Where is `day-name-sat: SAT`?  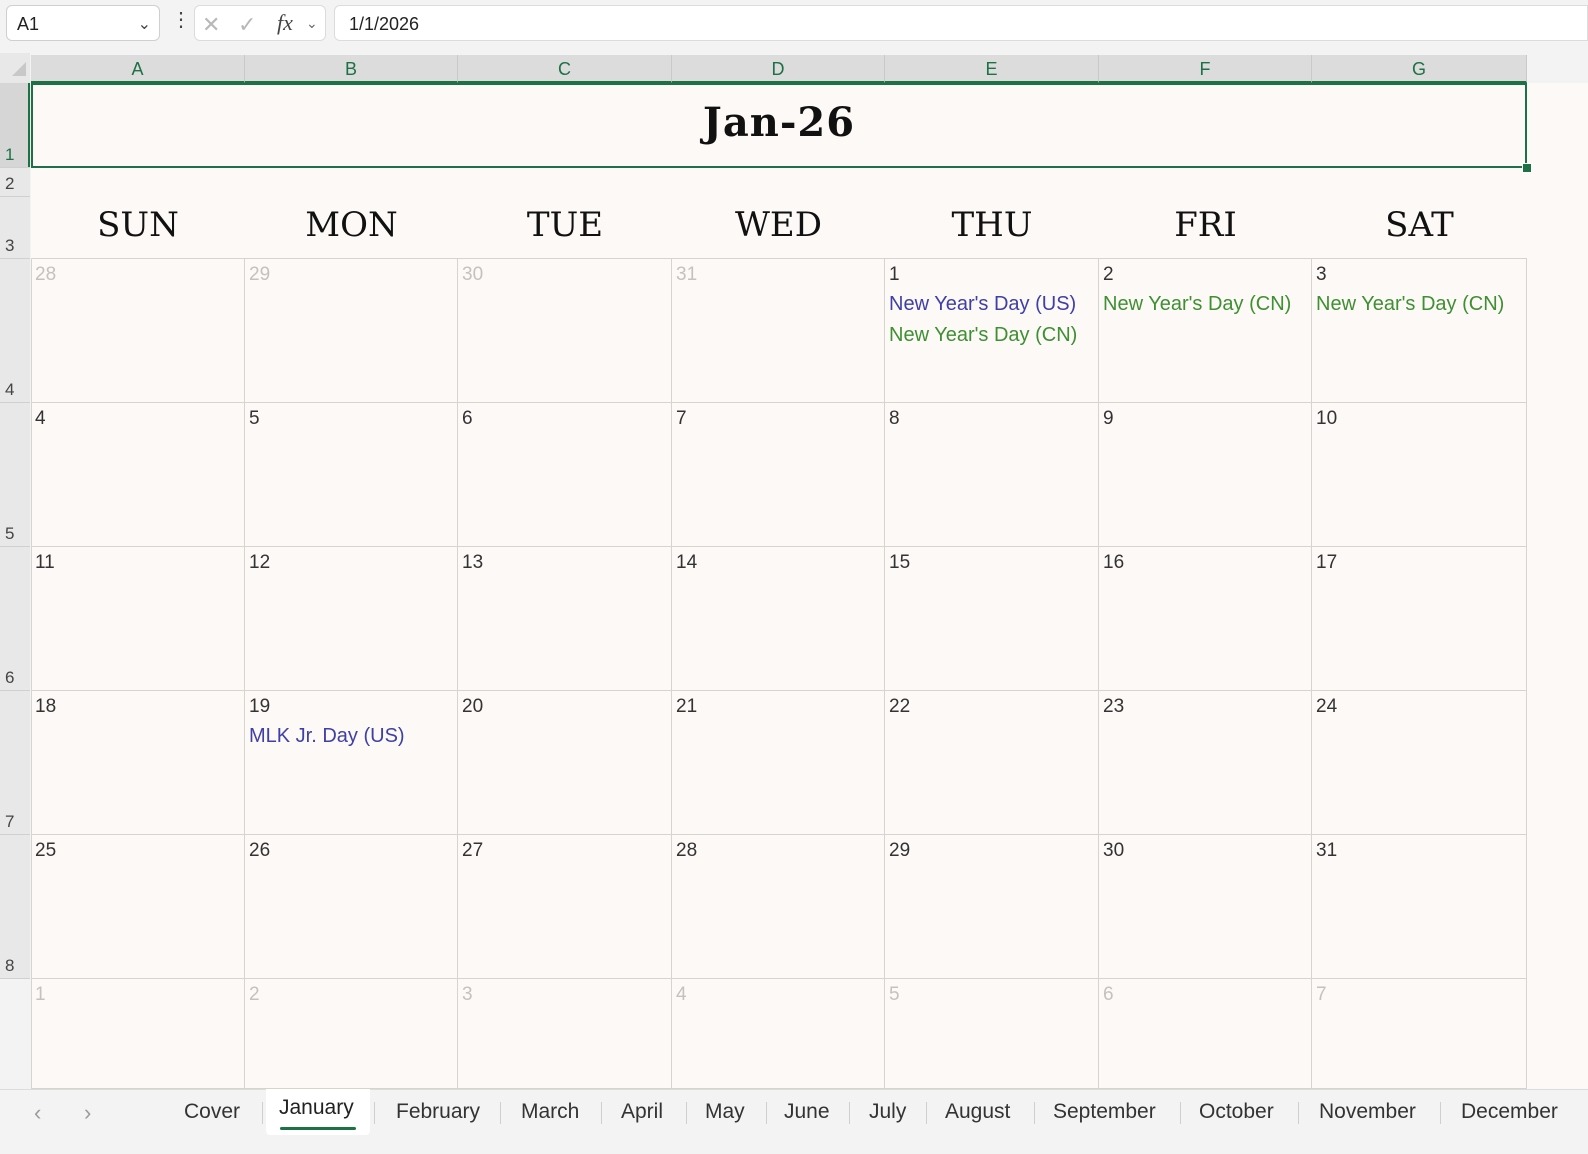
day-name-sat: SAT is located at coordinates (1419, 231).